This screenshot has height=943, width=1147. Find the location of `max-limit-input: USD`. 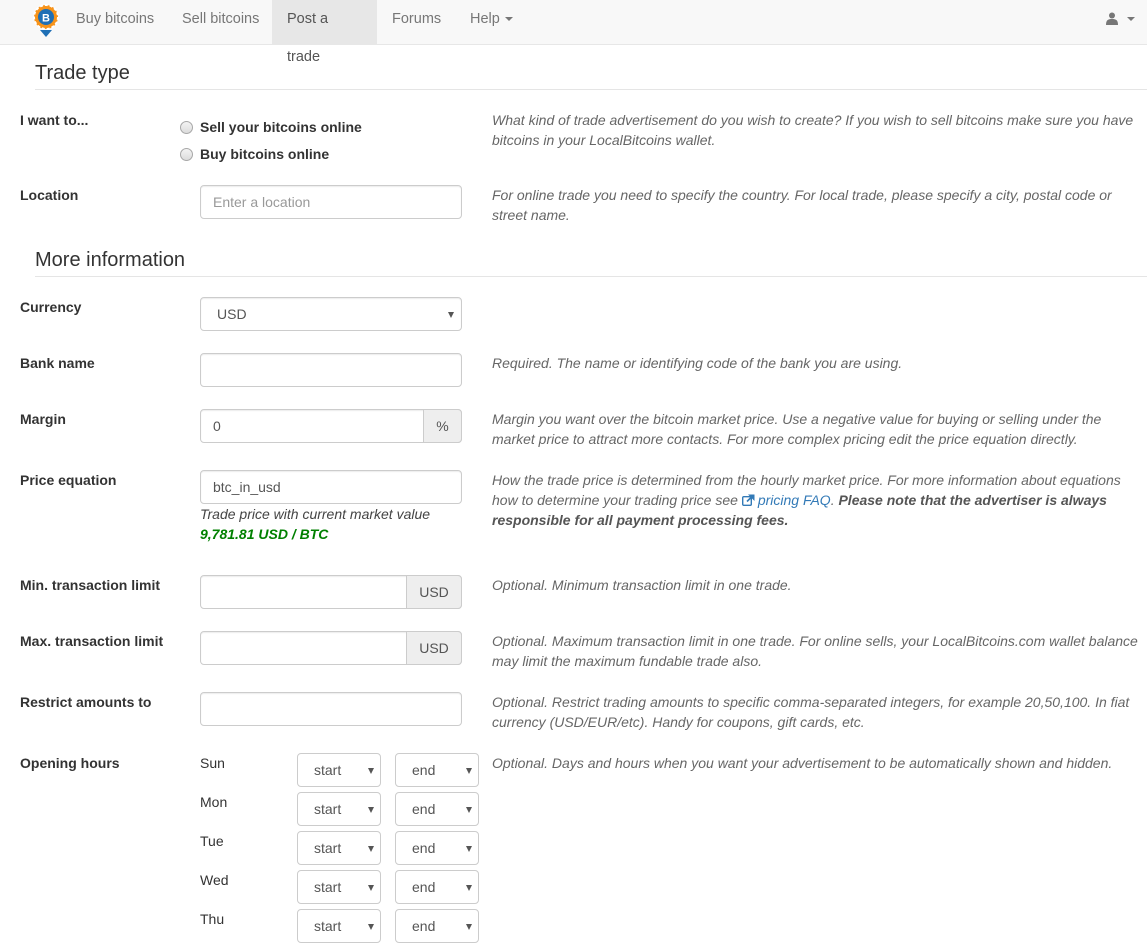

max-limit-input: USD is located at coordinates (331, 648).